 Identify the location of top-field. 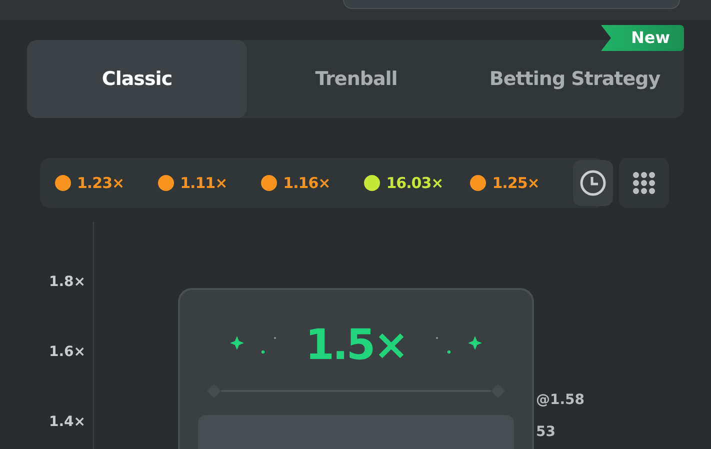
(511, 4).